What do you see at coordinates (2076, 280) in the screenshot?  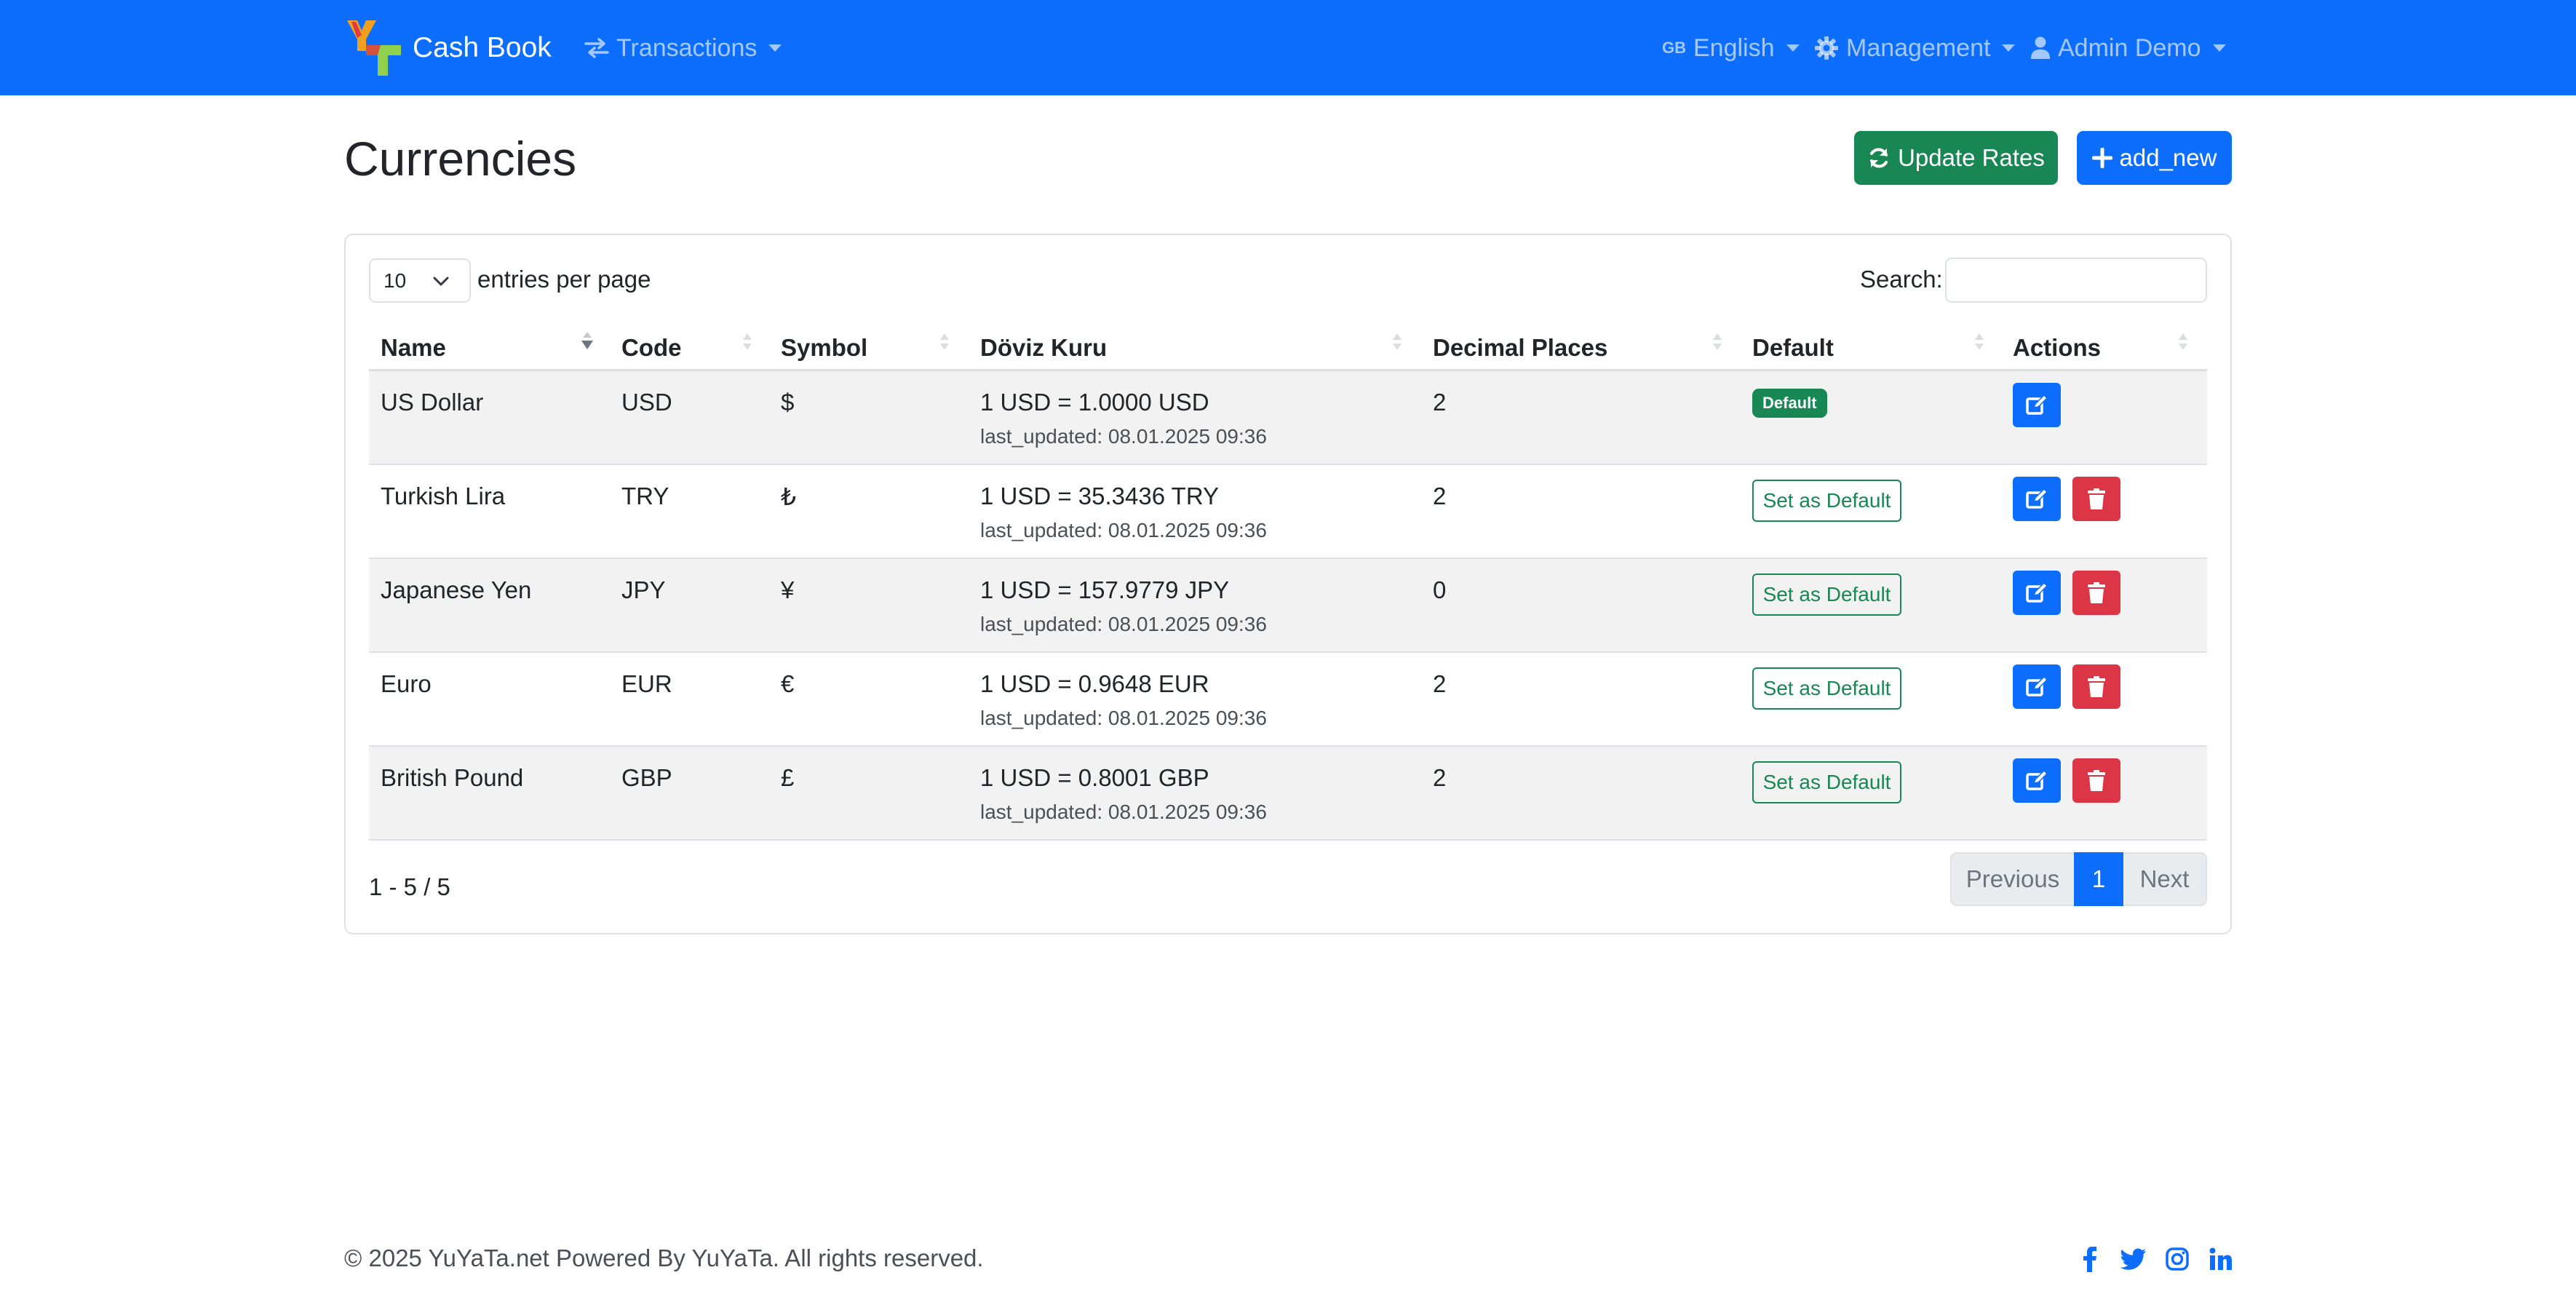 I see `search-input` at bounding box center [2076, 280].